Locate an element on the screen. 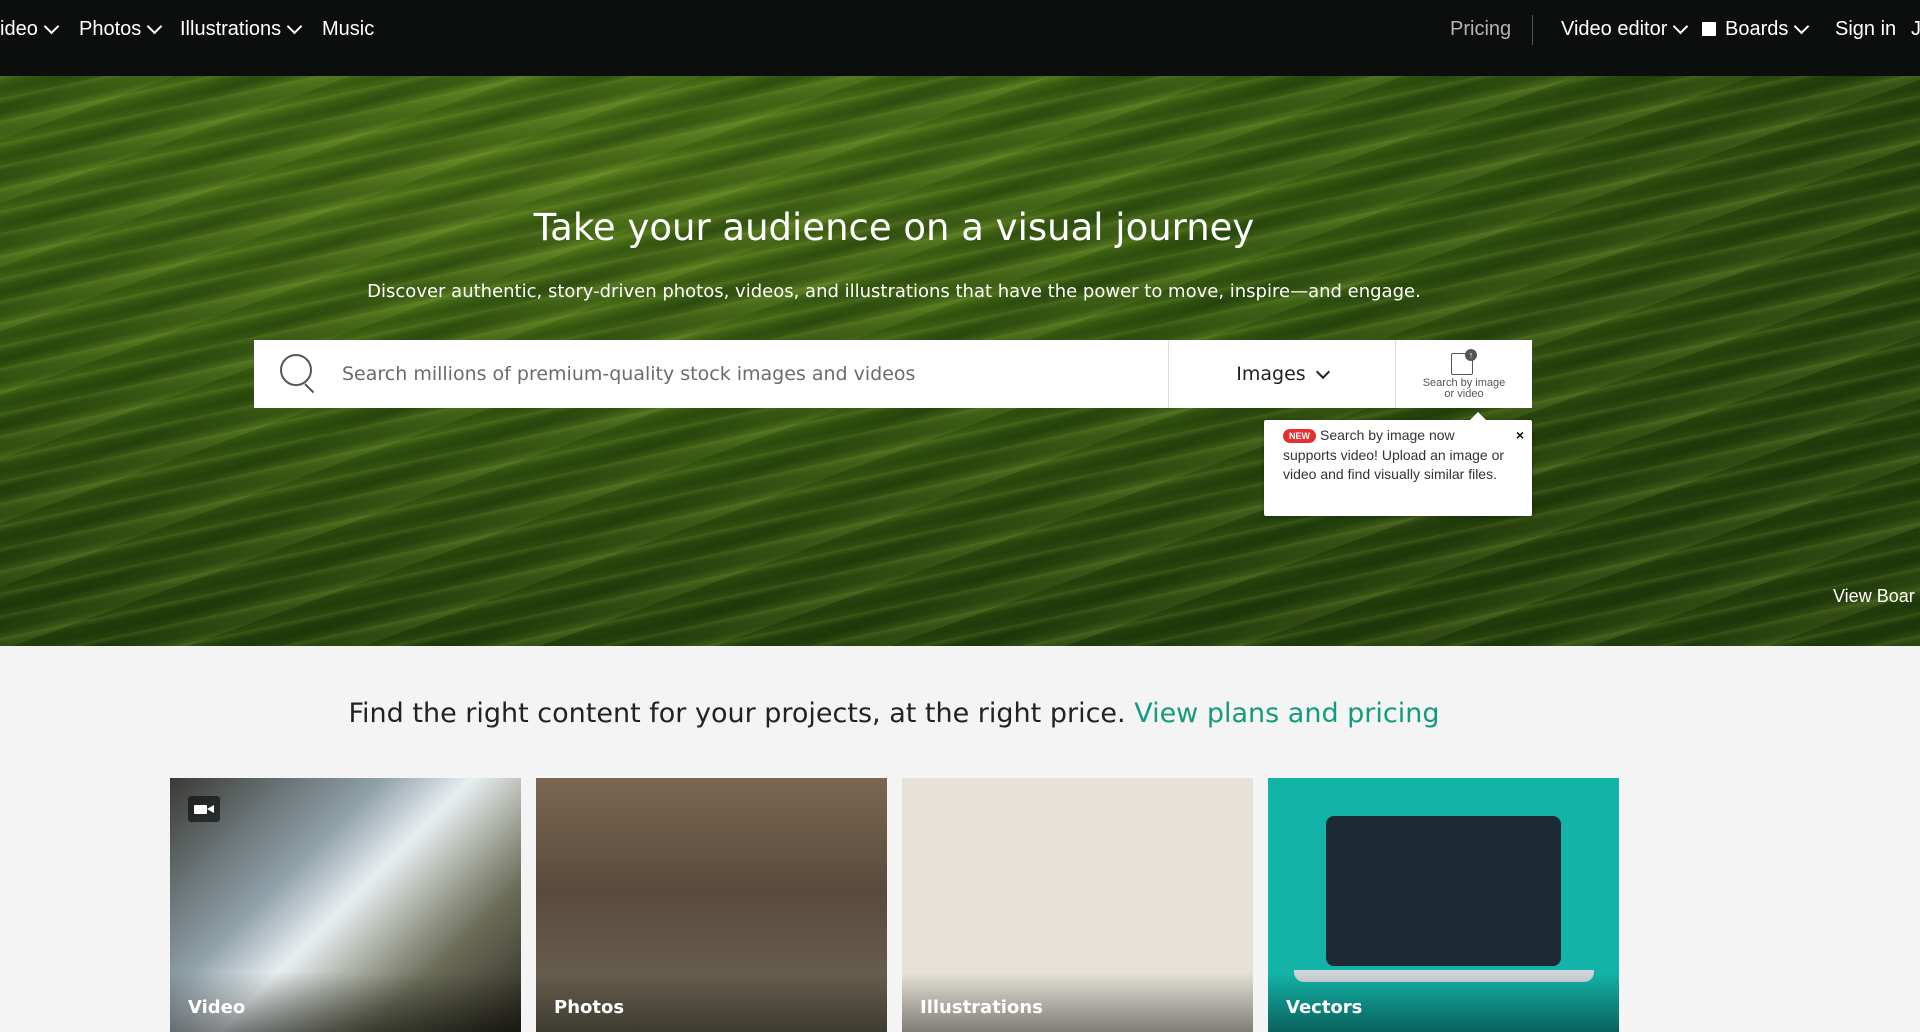 This screenshot has height=1032, width=1920. image-search-label-line1: Search by image is located at coordinates (1464, 382).